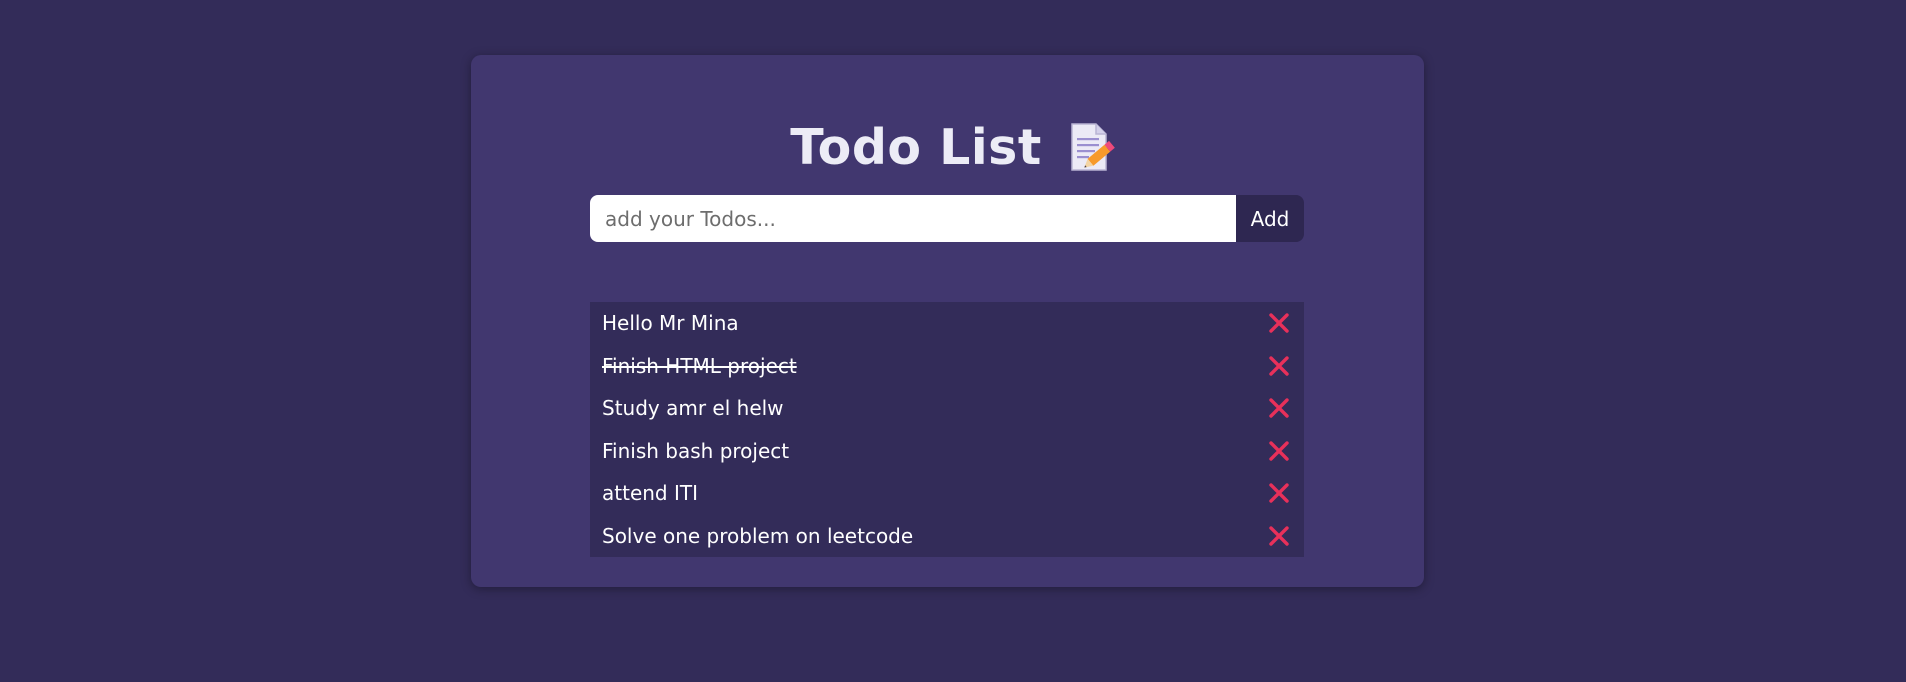  I want to click on todo-input, so click(913, 218).